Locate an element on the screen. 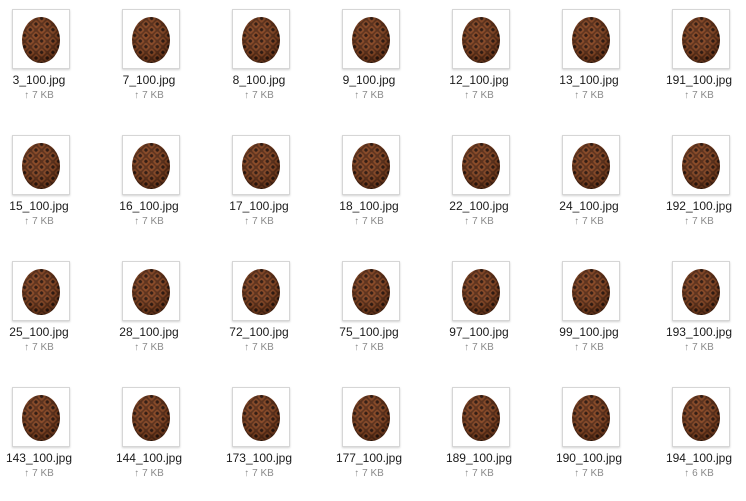 Image resolution: width=746 pixels, height=501 pixels. file-name: 22_100.jpg is located at coordinates (479, 206).